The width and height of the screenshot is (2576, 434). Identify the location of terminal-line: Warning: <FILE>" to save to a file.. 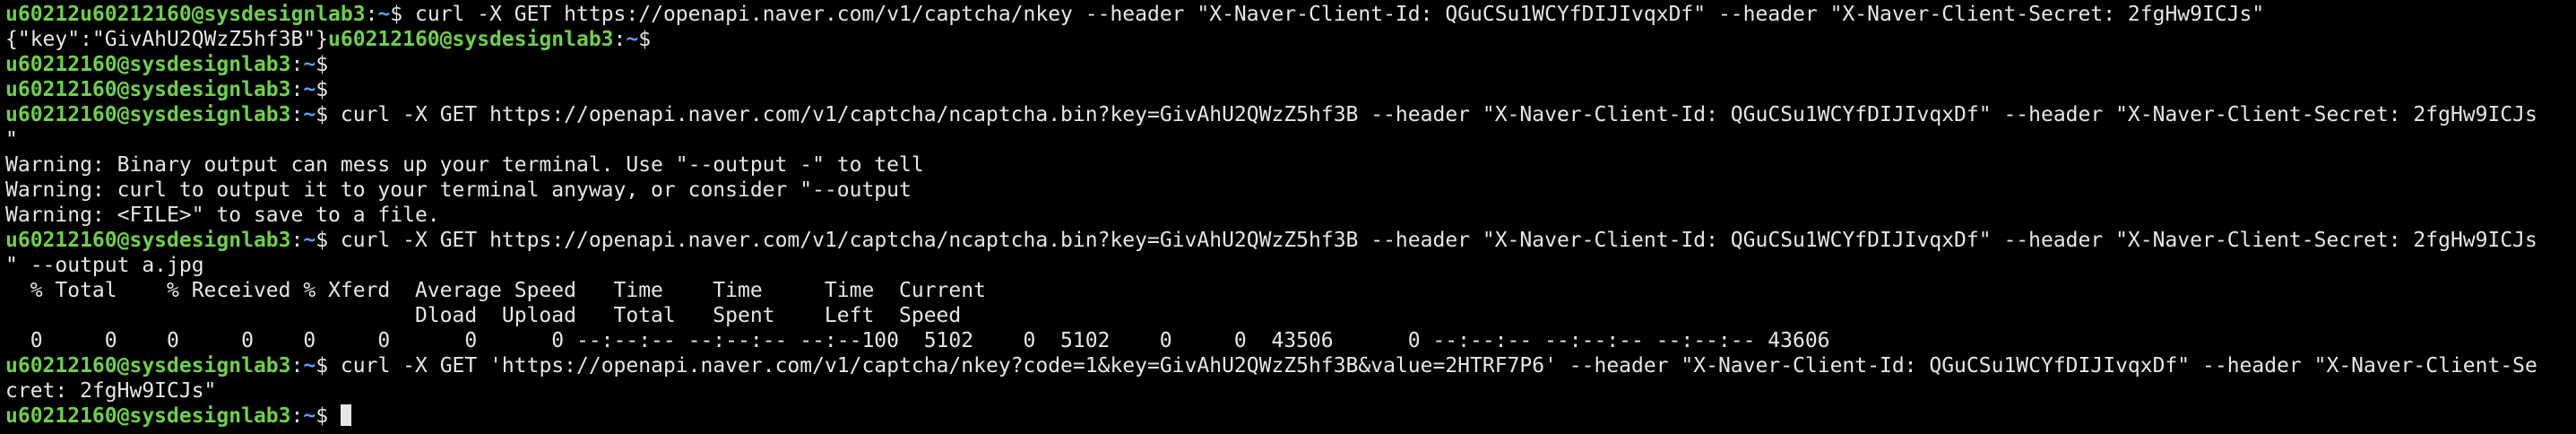
(1290, 216).